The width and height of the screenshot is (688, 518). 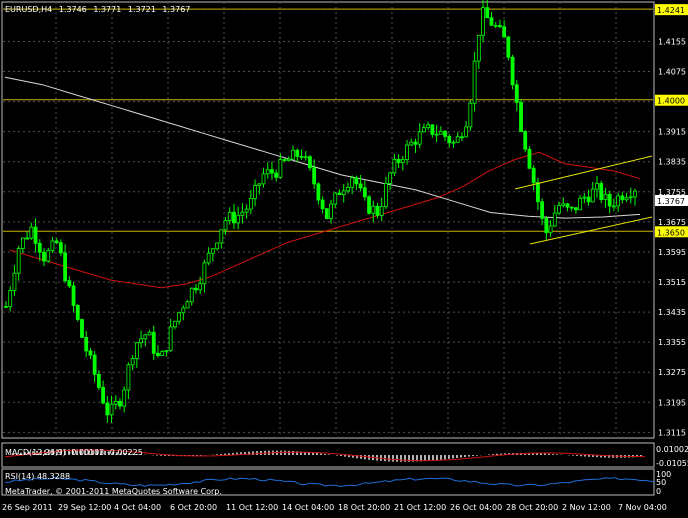 What do you see at coordinates (74, 452) in the screenshot?
I see `macd-label: MACD(12,26,9) -0.00103 -0.00225` at bounding box center [74, 452].